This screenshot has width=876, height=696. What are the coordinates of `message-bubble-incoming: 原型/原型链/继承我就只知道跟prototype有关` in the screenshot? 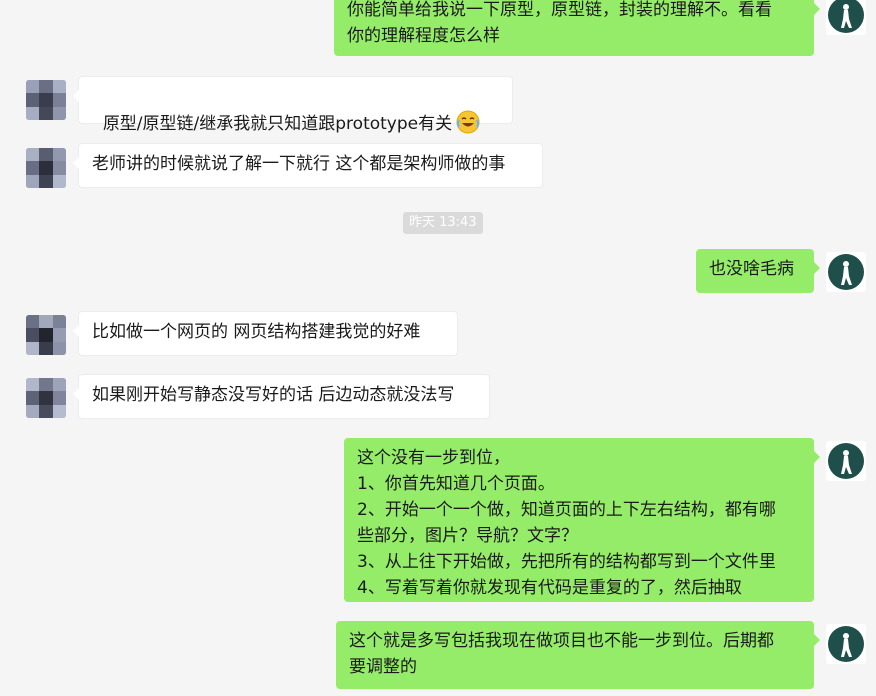 It's located at (293, 105).